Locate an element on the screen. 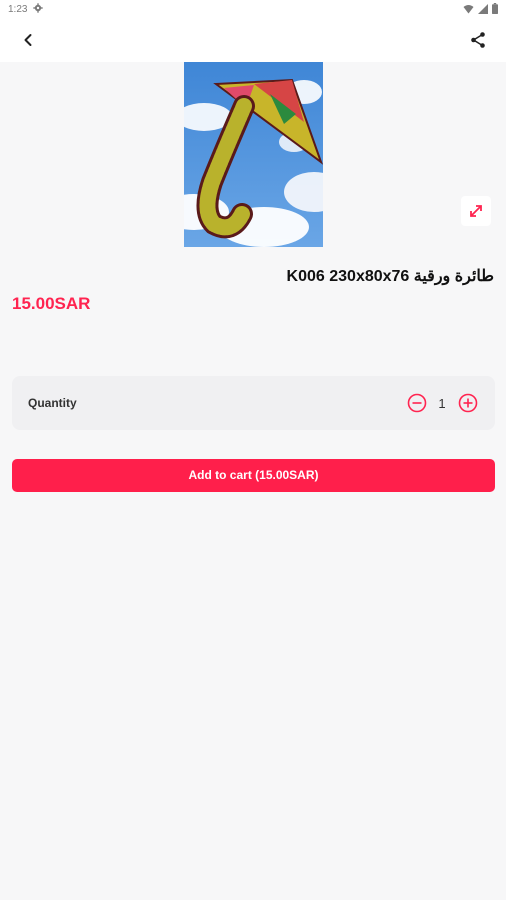 The width and height of the screenshot is (506, 900). quantity-card: Quantity 1 is located at coordinates (253, 403).